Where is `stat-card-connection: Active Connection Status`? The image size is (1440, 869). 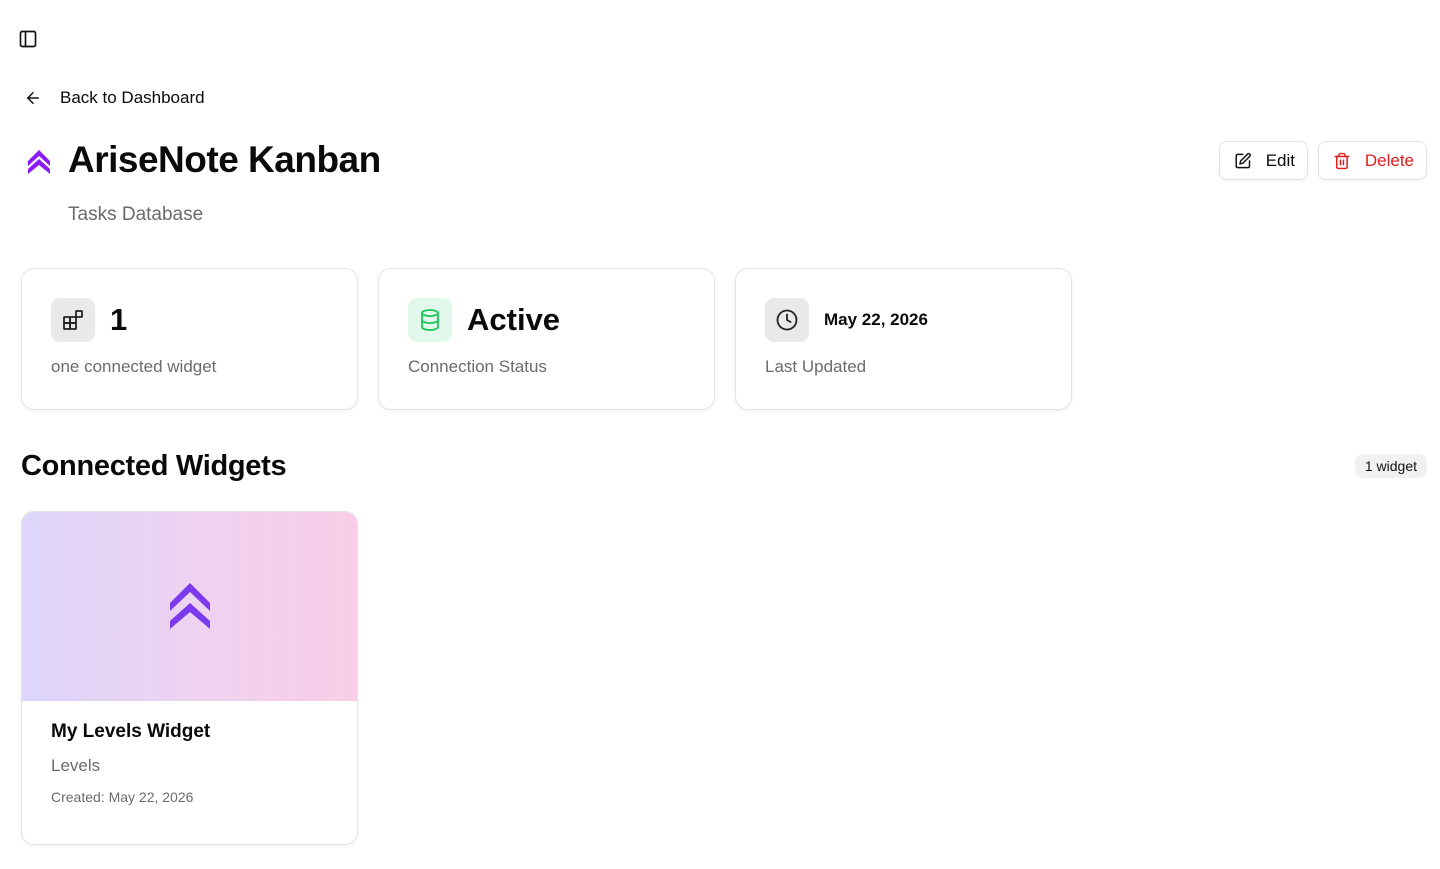 stat-card-connection: Active Connection Status is located at coordinates (546, 339).